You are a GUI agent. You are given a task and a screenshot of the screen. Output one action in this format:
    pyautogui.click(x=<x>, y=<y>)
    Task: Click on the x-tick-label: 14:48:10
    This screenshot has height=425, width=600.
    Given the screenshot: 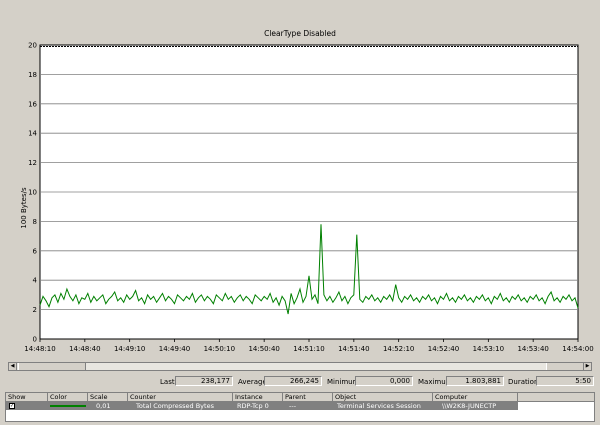 What is the action you would take?
    pyautogui.click(x=39, y=349)
    